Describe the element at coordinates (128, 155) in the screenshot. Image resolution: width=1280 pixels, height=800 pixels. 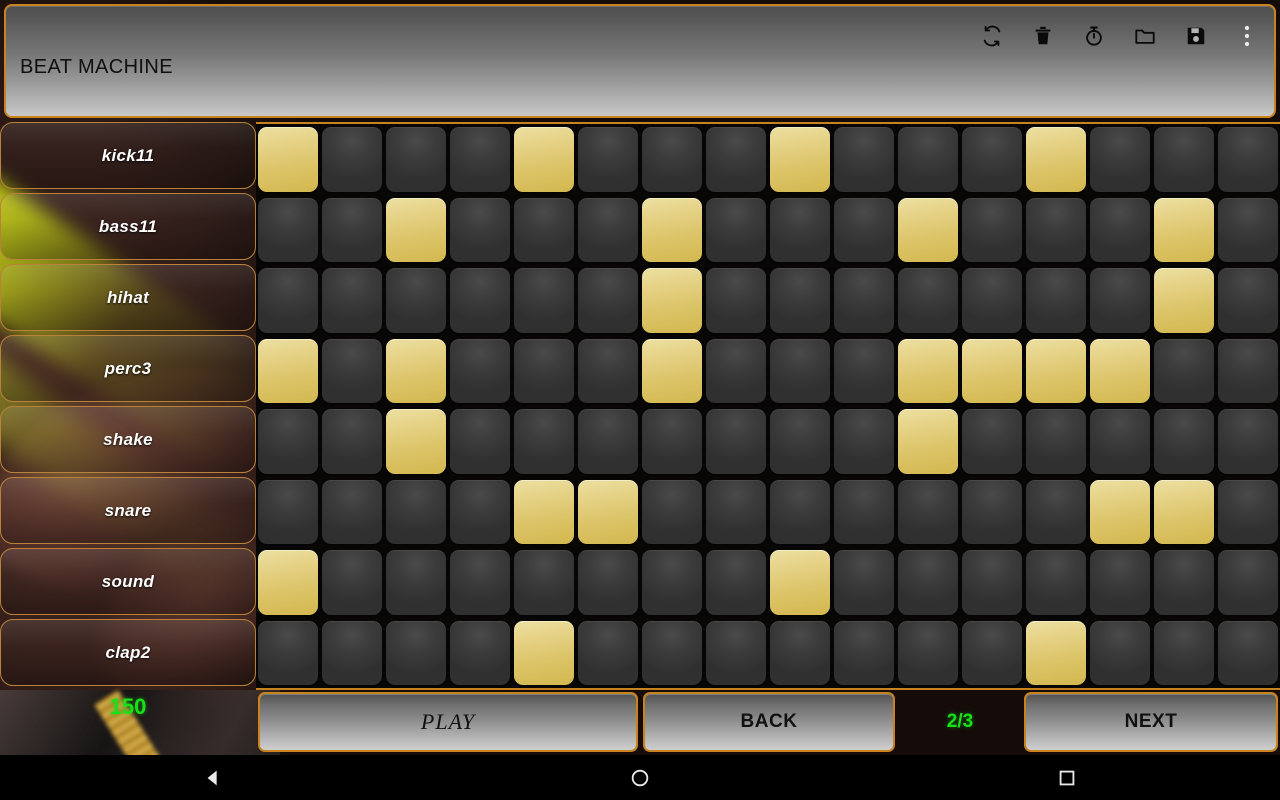
I see `track-button-kick11: kick11` at that location.